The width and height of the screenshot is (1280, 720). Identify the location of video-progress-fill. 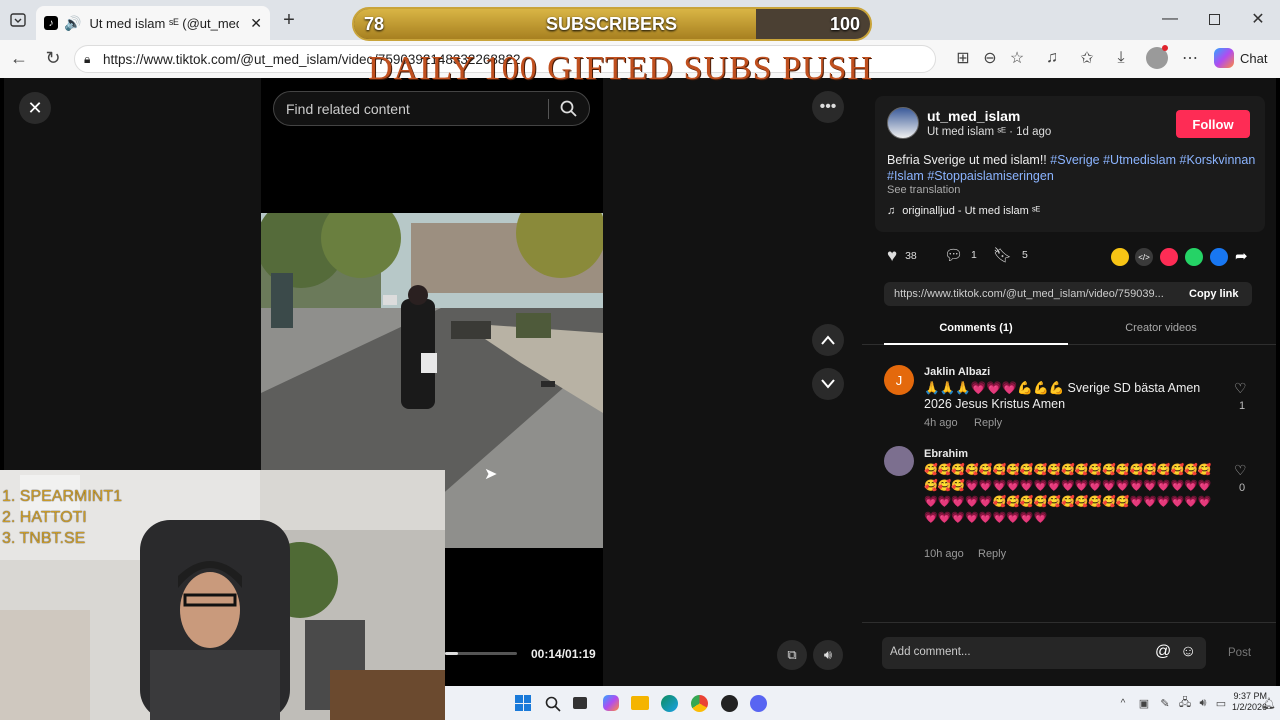
(451, 653).